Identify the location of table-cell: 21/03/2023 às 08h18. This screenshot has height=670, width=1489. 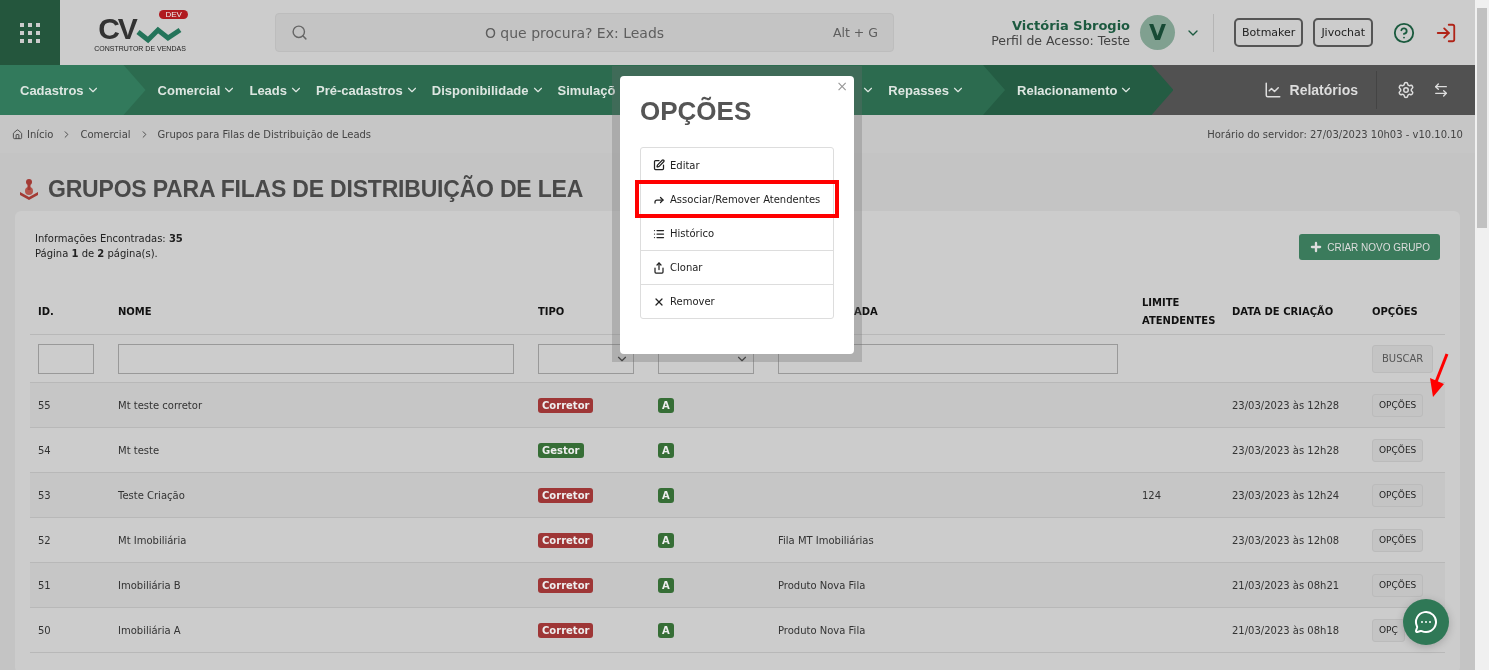
(1286, 630).